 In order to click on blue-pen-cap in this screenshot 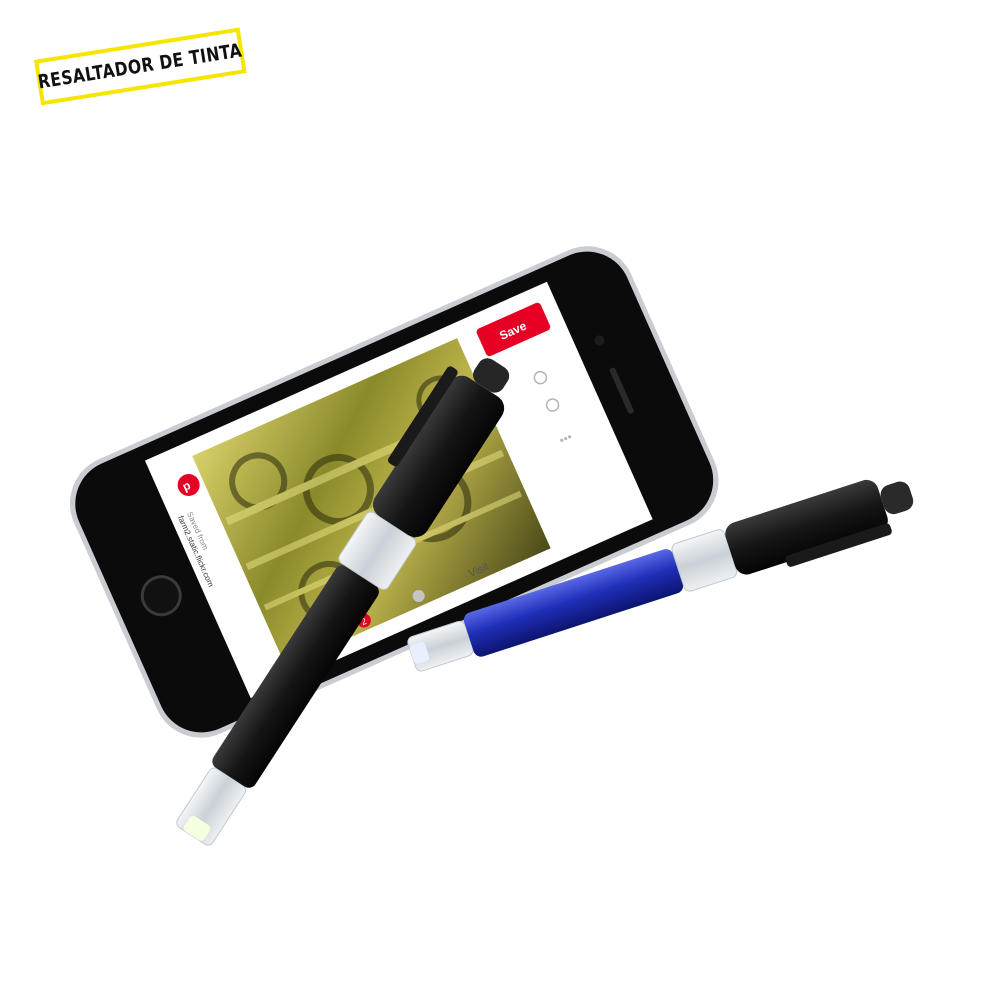, I will do `click(806, 527)`.